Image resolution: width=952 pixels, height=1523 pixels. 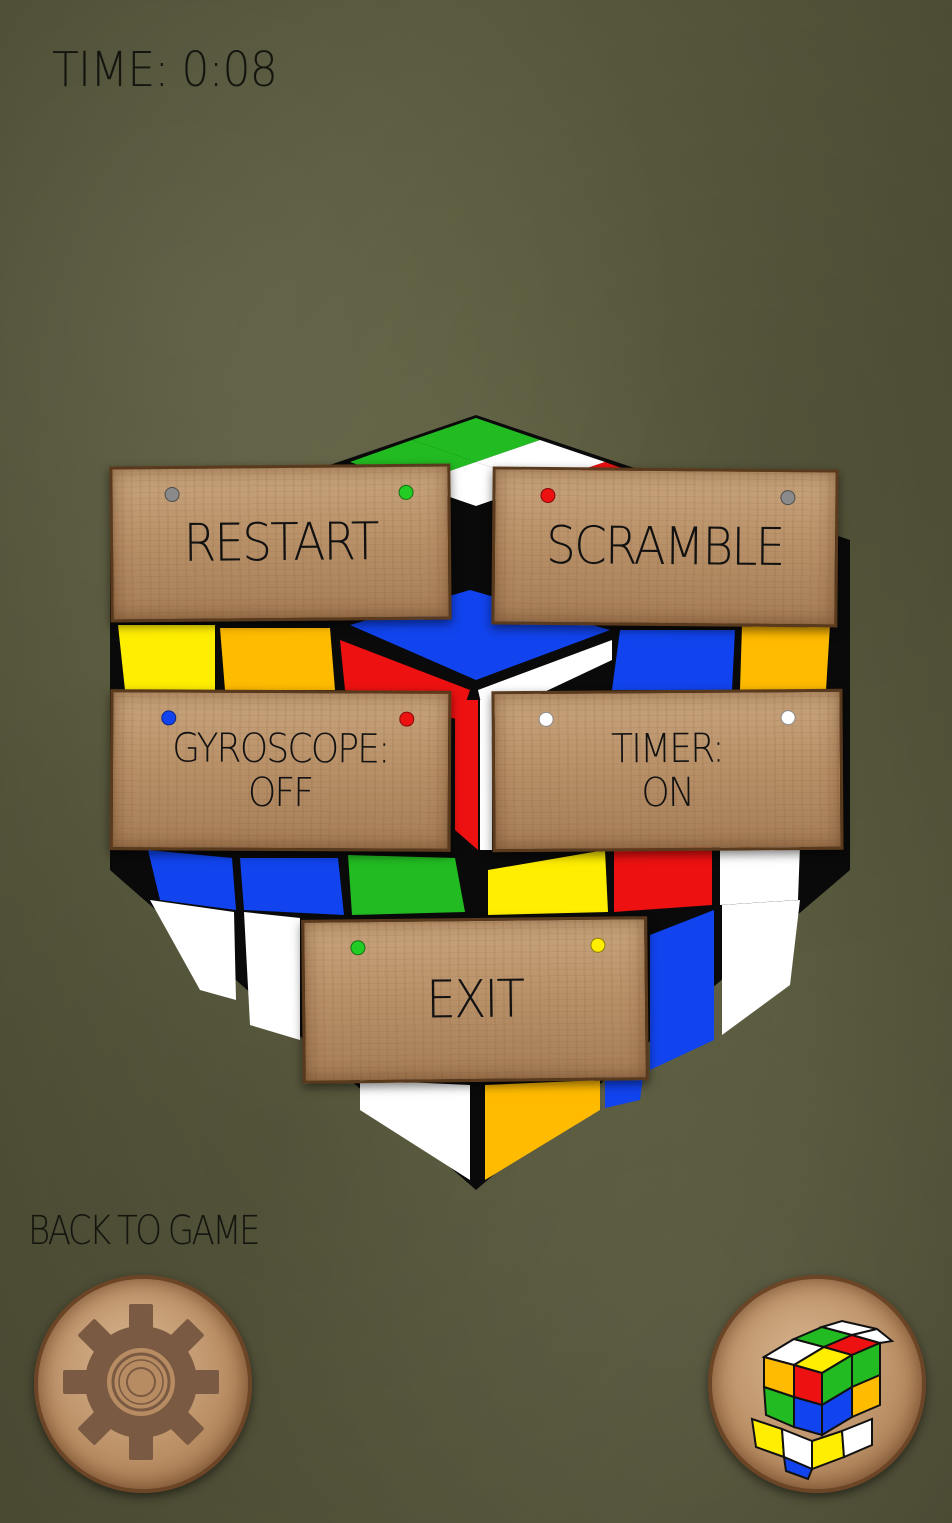 I want to click on nail-yellow, so click(x=598, y=945).